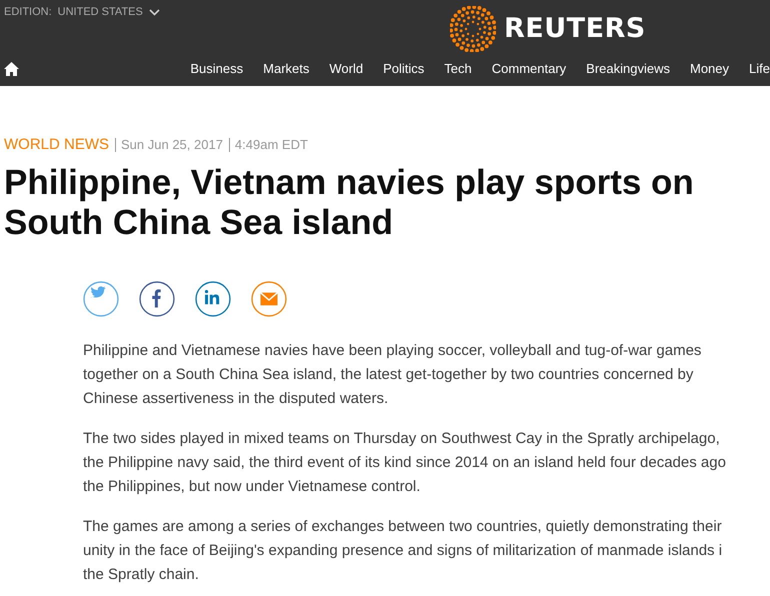 This screenshot has height=596, width=770. What do you see at coordinates (252, 486) in the screenshot?
I see `paragraph-line: the Philippines, but now under Vietnamese control.` at bounding box center [252, 486].